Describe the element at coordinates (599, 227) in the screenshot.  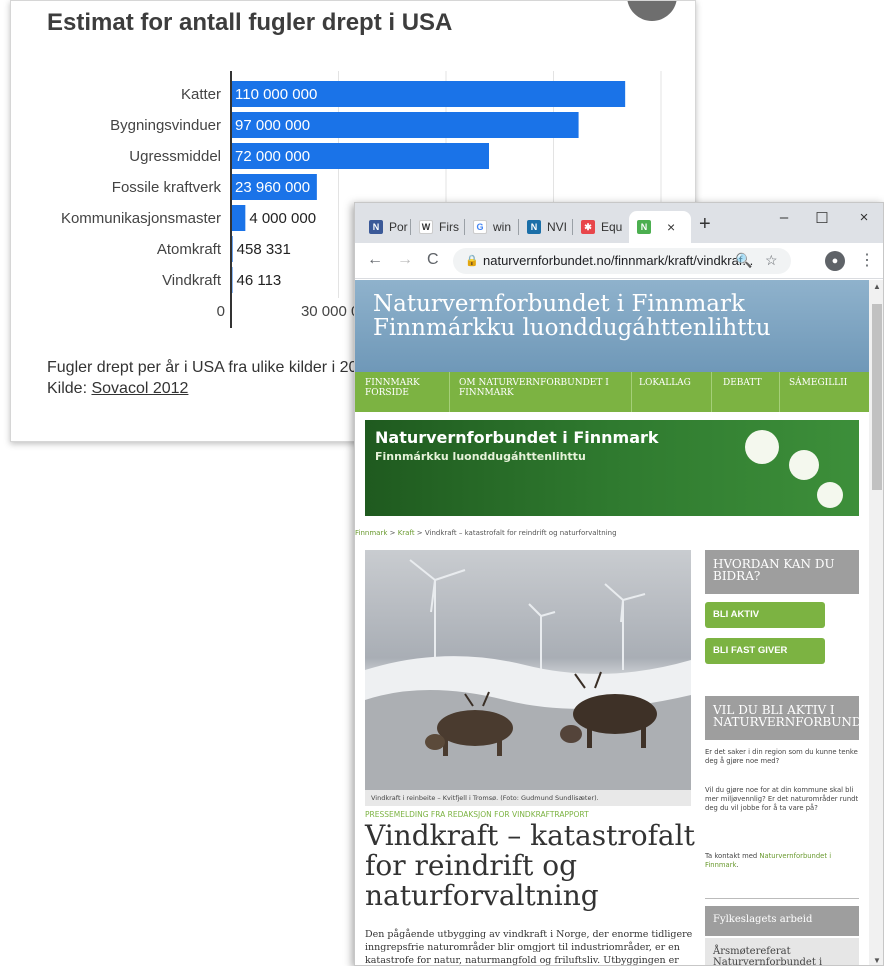
I see `tab-equinor: ✱ Equ` at that location.